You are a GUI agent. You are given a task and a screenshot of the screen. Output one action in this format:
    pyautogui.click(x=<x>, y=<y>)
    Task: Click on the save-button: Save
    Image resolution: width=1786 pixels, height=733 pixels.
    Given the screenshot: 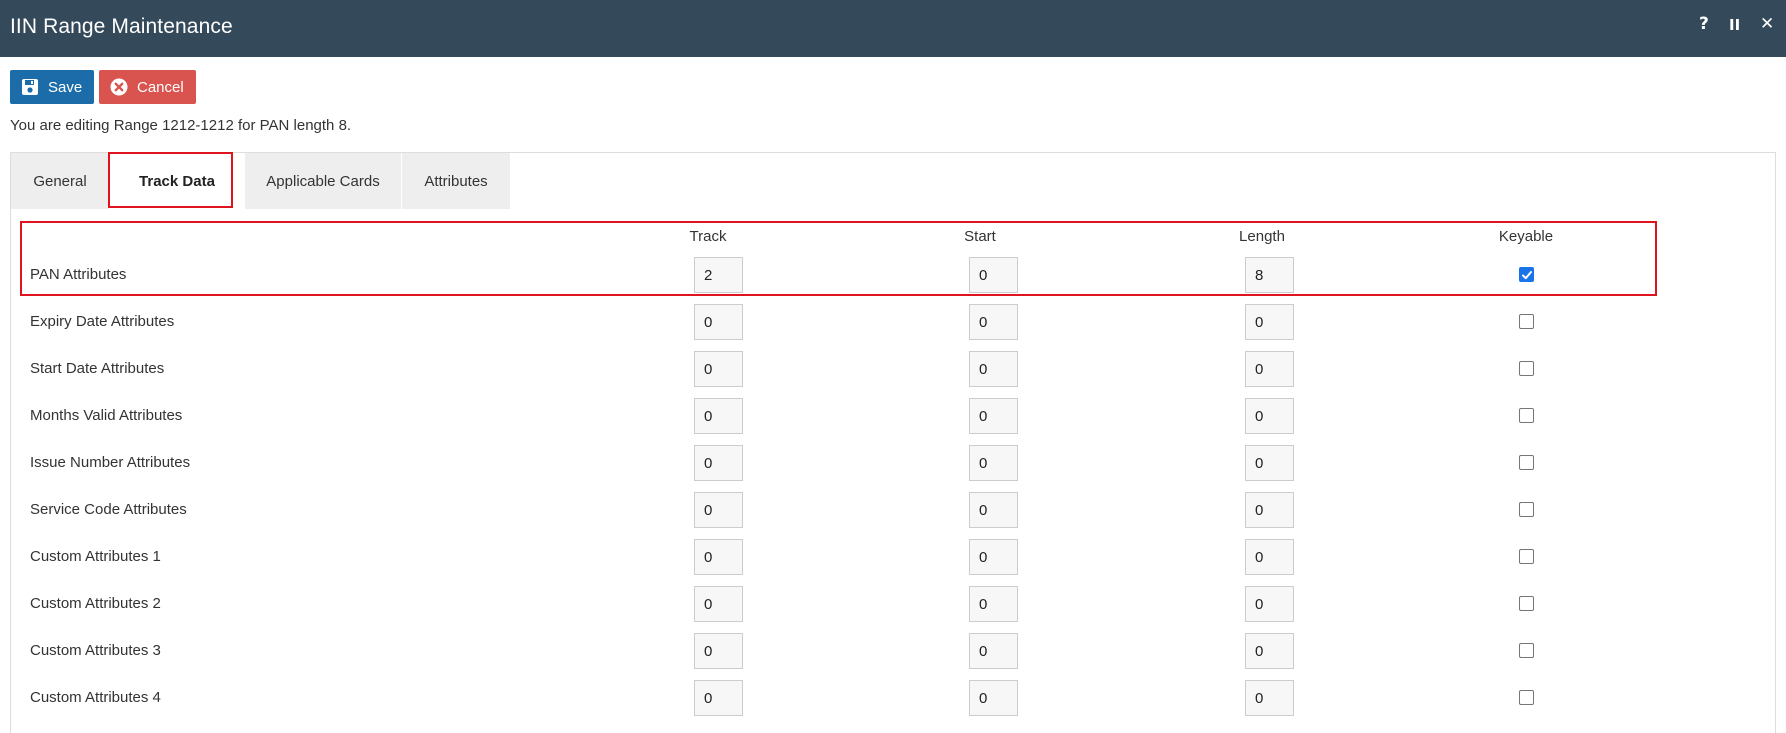 What is the action you would take?
    pyautogui.click(x=52, y=87)
    